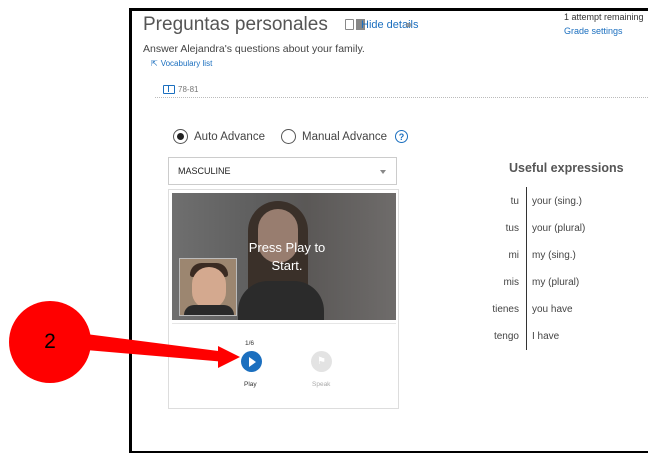 This screenshot has height=453, width=648. I want to click on annotation-badge: 2, so click(50, 342).